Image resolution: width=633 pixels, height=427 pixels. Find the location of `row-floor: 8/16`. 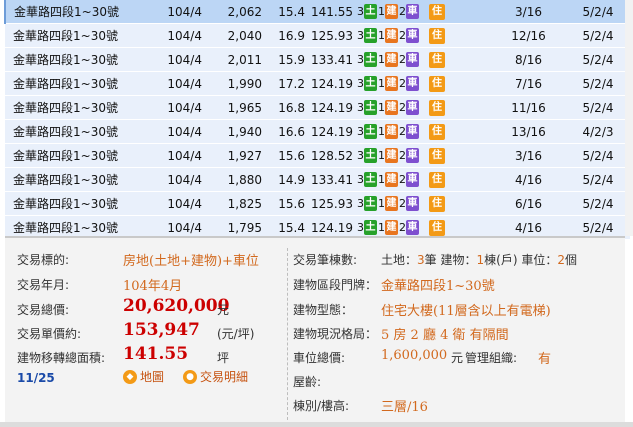

row-floor: 8/16 is located at coordinates (528, 59).